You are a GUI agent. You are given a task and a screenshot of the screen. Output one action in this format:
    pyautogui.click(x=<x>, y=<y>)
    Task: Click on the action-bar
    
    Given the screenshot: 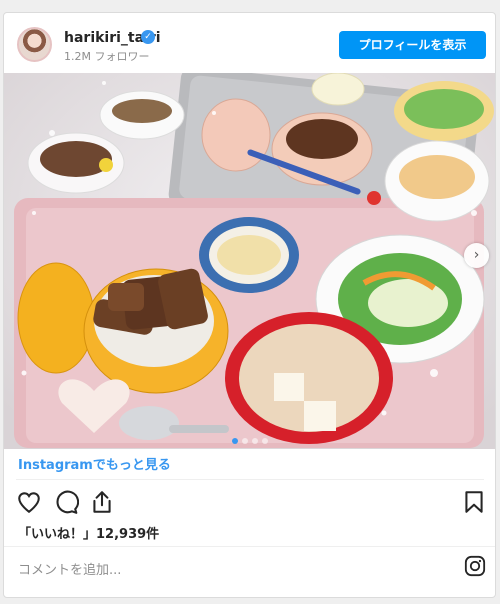 What is the action you would take?
    pyautogui.click(x=249, y=504)
    